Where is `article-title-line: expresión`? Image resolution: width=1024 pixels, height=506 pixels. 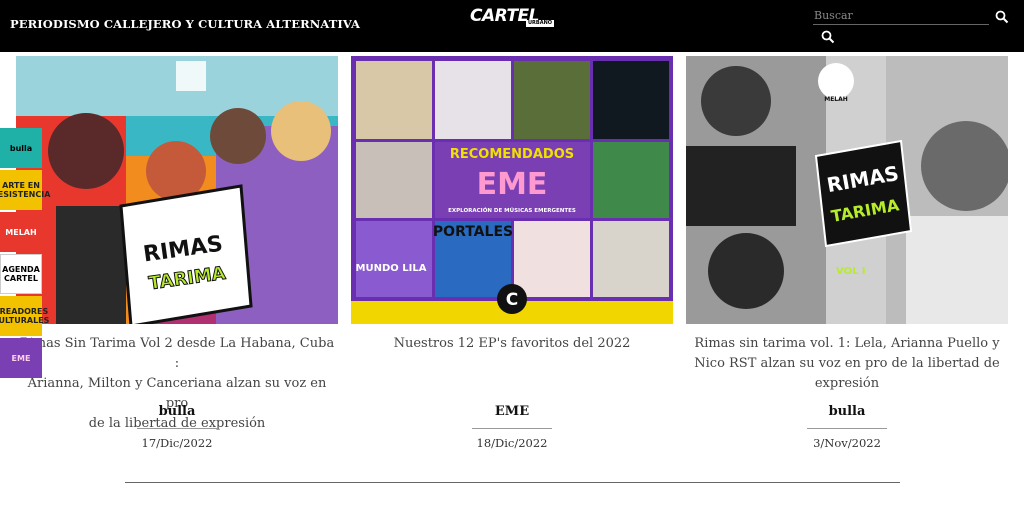 article-title-line: expresión is located at coordinates (847, 383).